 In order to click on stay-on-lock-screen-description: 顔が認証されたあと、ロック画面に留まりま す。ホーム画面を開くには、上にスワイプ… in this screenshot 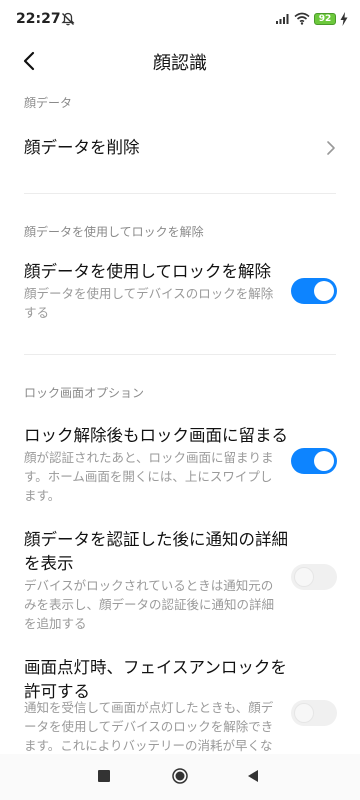, I will do `click(152, 476)`.